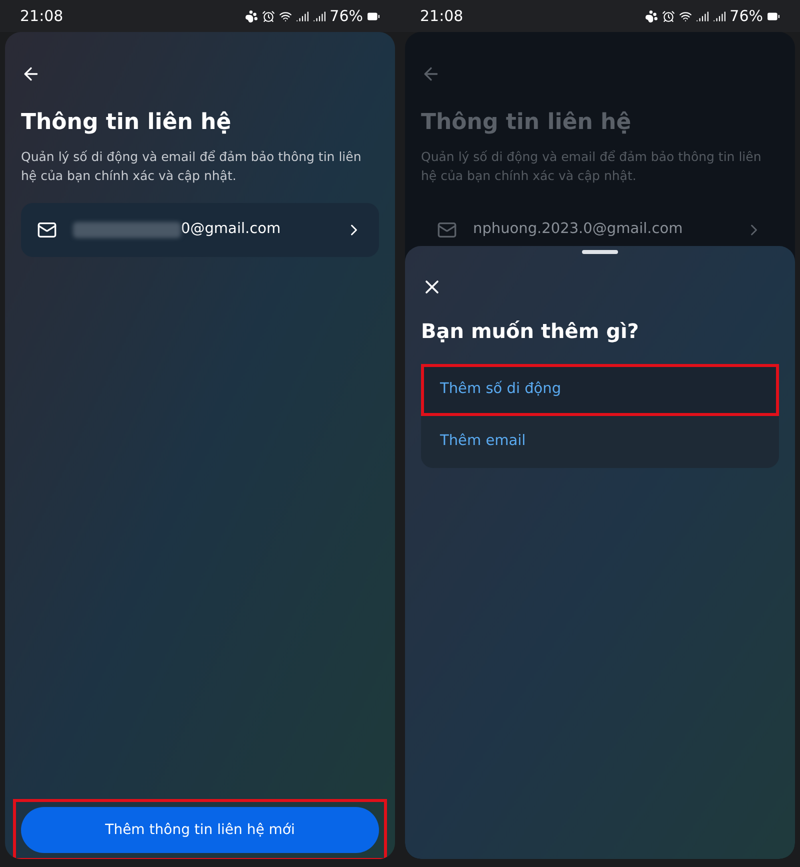 The height and width of the screenshot is (867, 800). I want to click on sheet-title: Bạn muốn thêm gì?, so click(530, 331).